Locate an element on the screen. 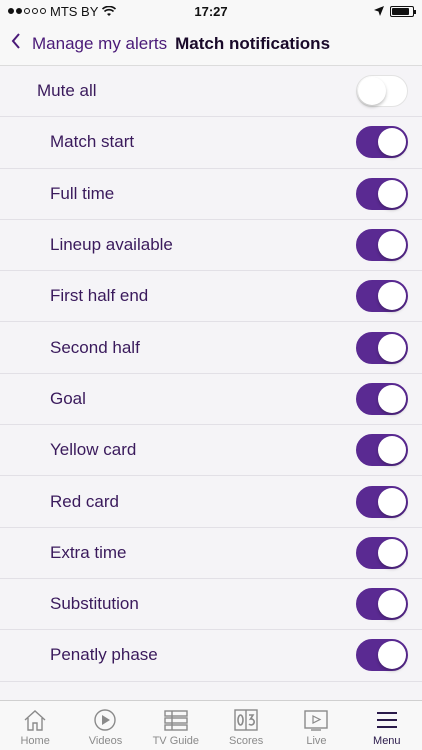  tab-tv-guide: TV Guide is located at coordinates (176, 725).